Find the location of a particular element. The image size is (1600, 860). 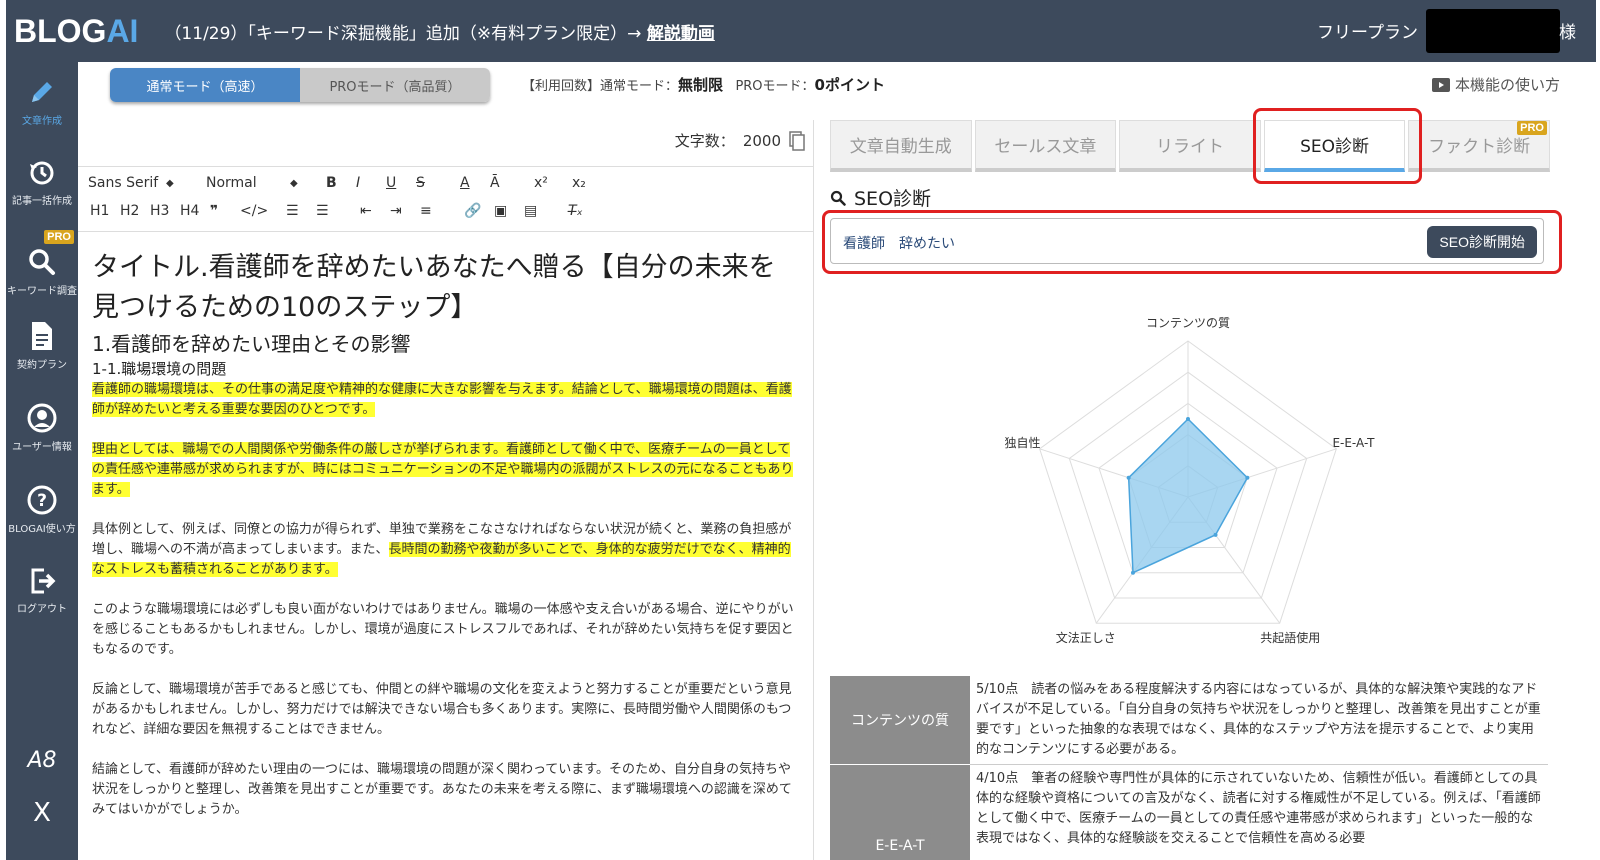

section-heading: 1.看護師を辞めたい理由とその影響 is located at coordinates (251, 344).